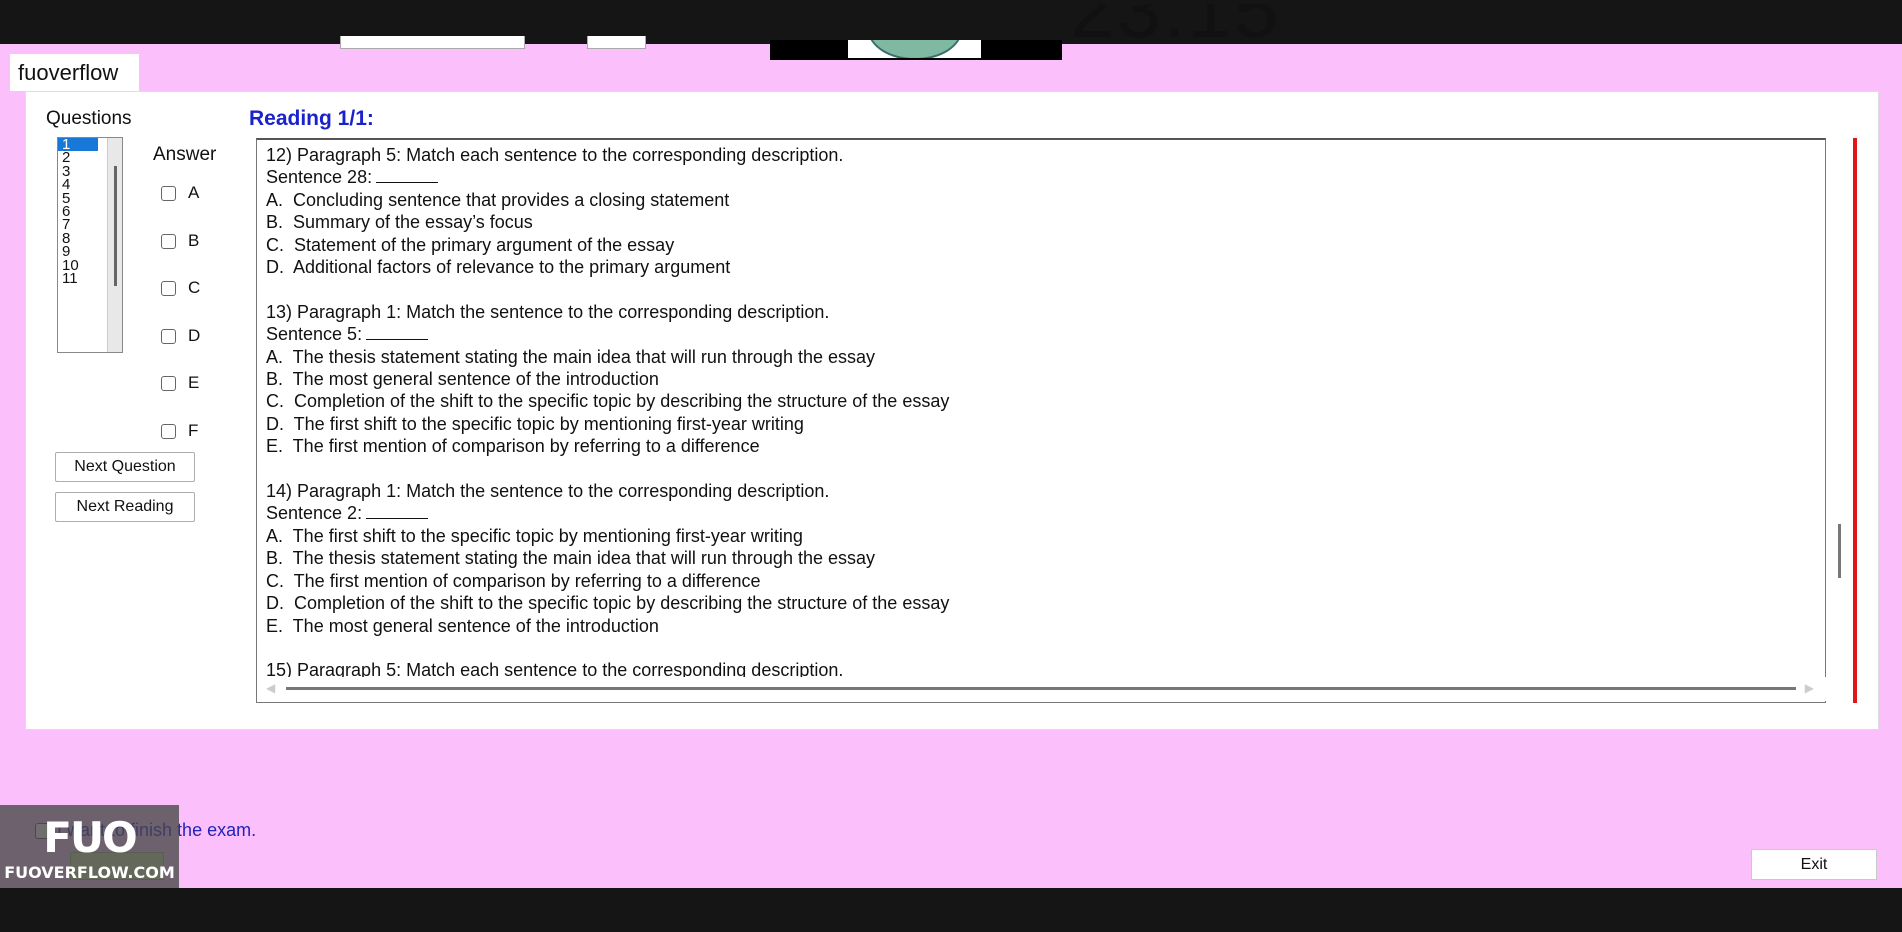 The image size is (1902, 932). What do you see at coordinates (180, 241) in the screenshot?
I see `answer-option-b: B` at bounding box center [180, 241].